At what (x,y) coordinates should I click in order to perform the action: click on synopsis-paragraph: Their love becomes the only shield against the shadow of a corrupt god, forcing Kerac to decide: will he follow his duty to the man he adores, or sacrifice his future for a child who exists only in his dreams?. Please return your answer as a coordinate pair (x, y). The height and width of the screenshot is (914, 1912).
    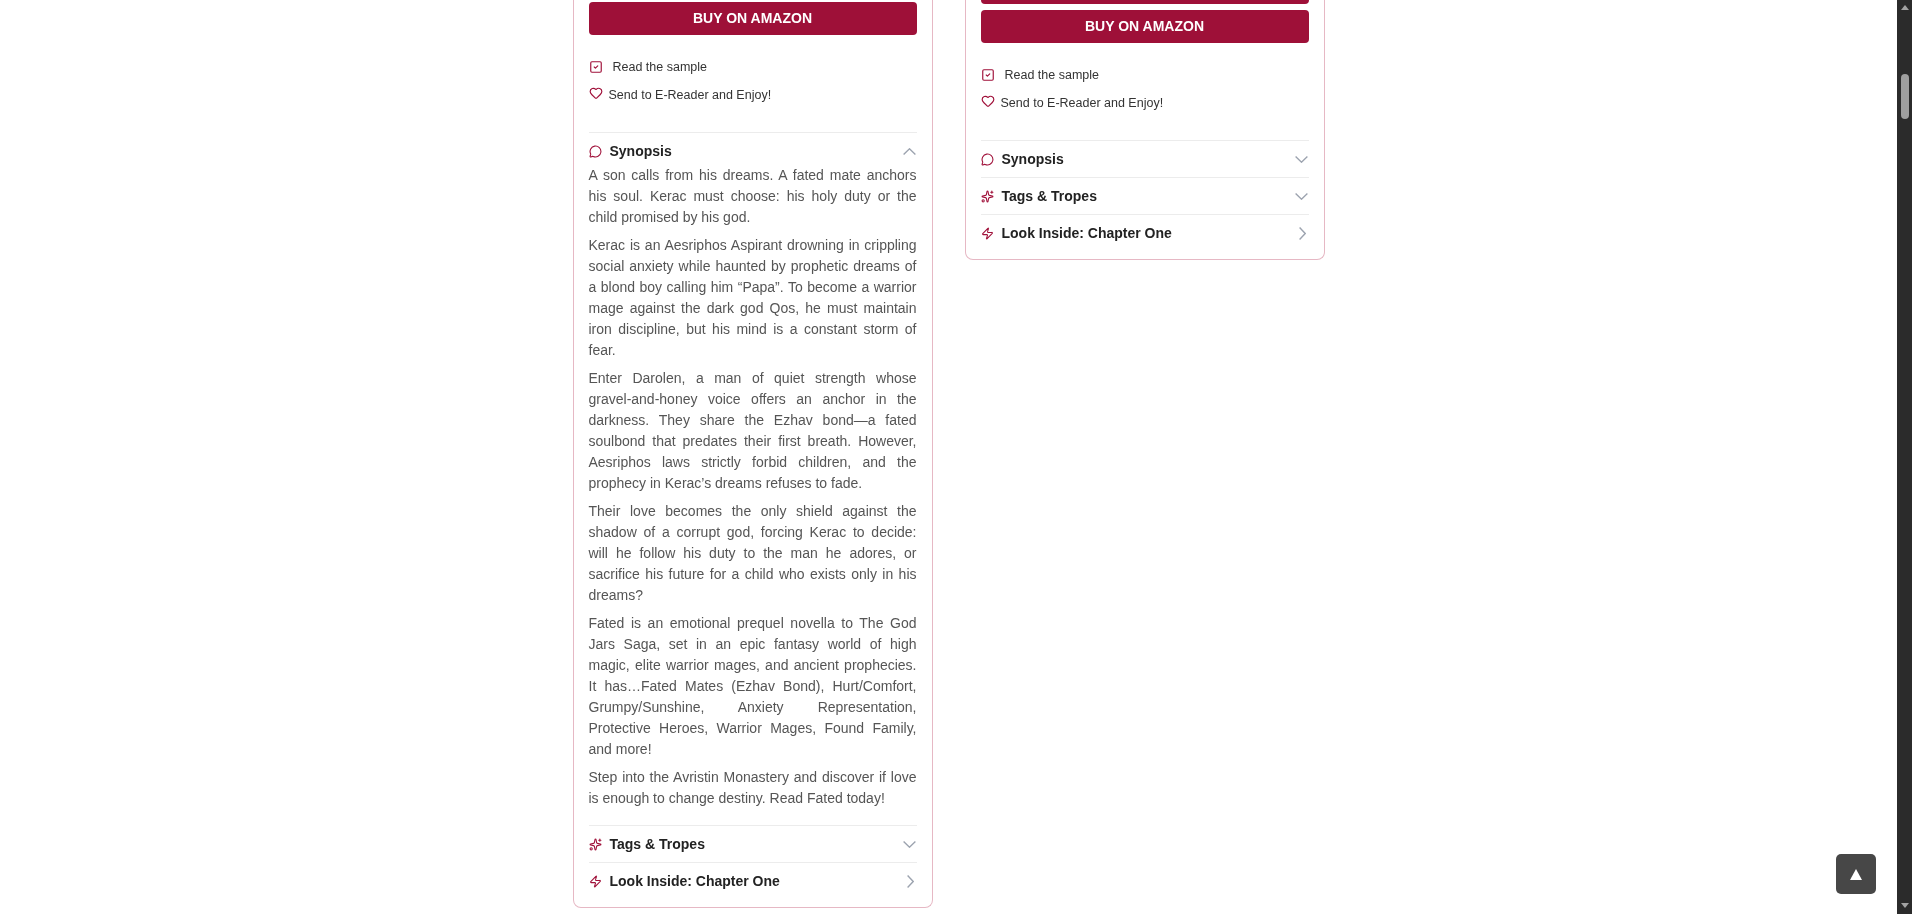
    Looking at the image, I should click on (752, 553).